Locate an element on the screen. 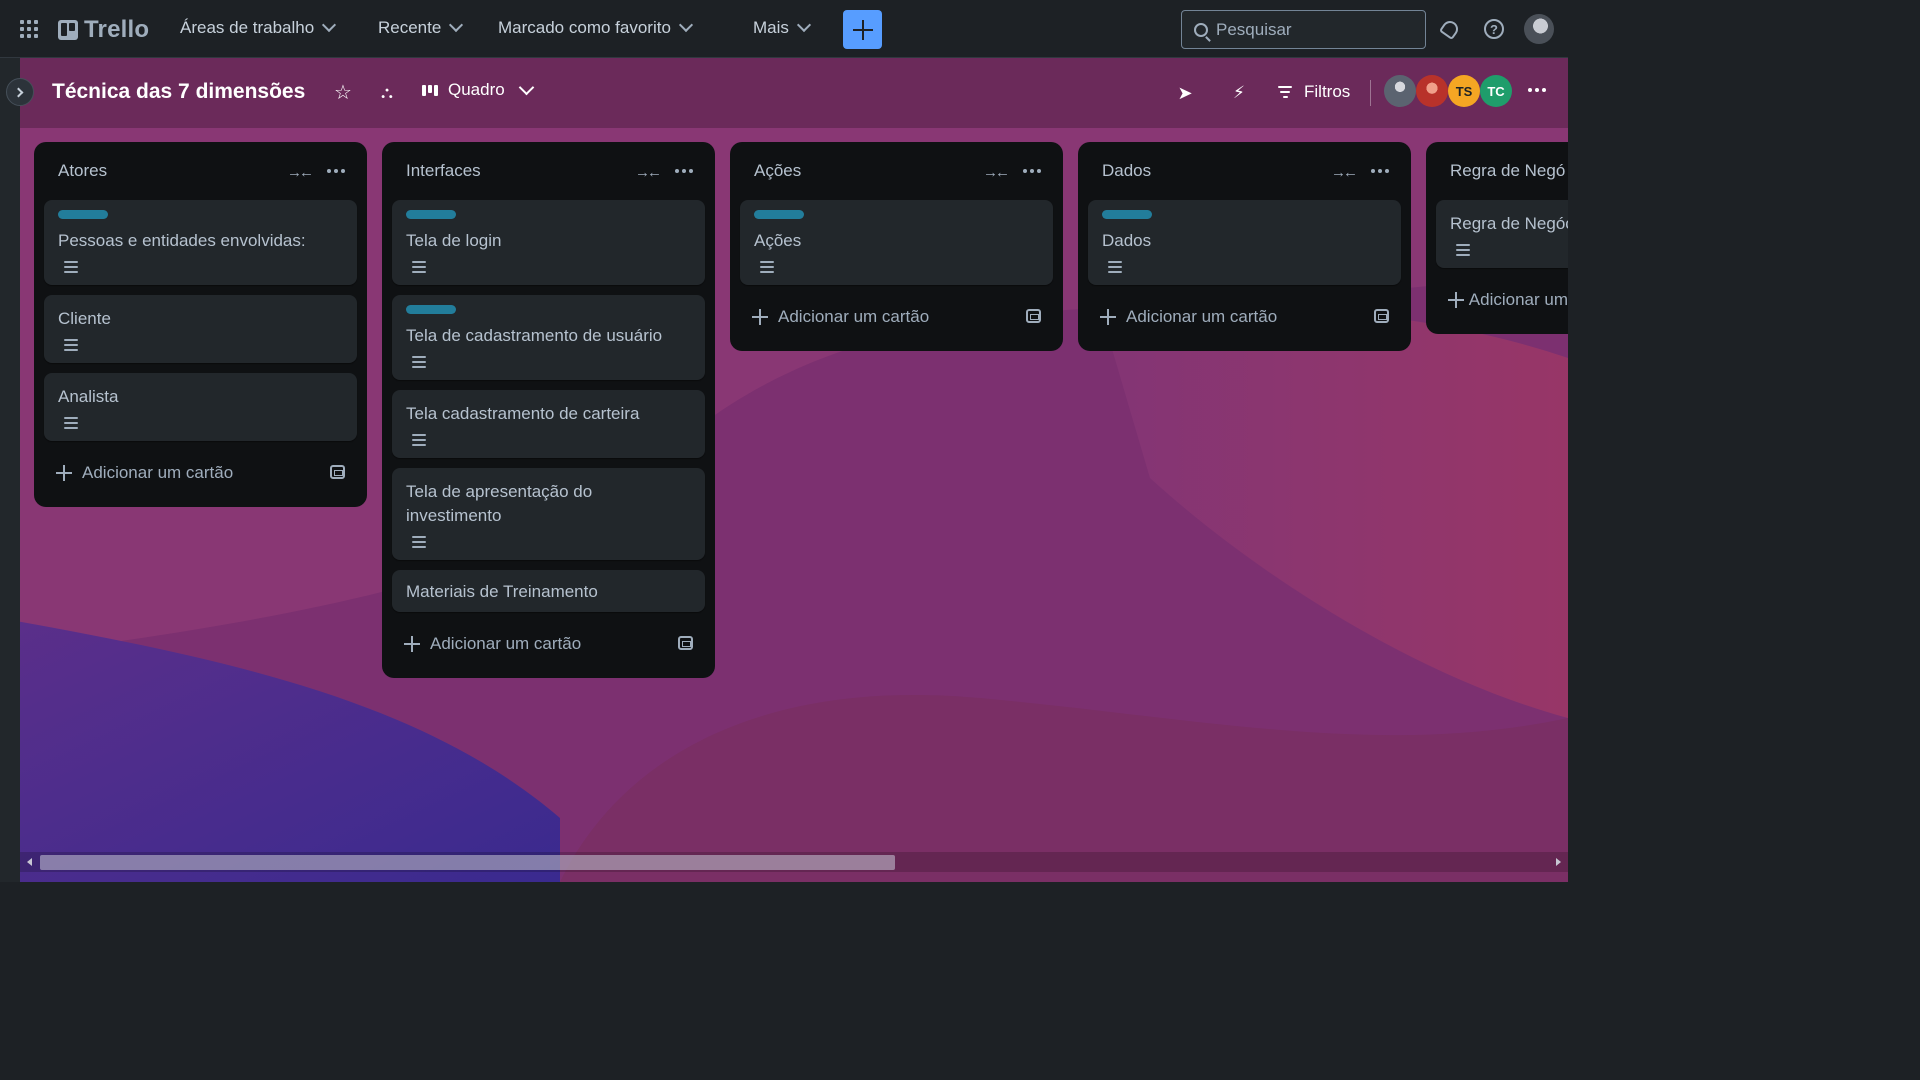 The image size is (1920, 1080). card: Tela de apresentação do investimento is located at coordinates (548, 514).